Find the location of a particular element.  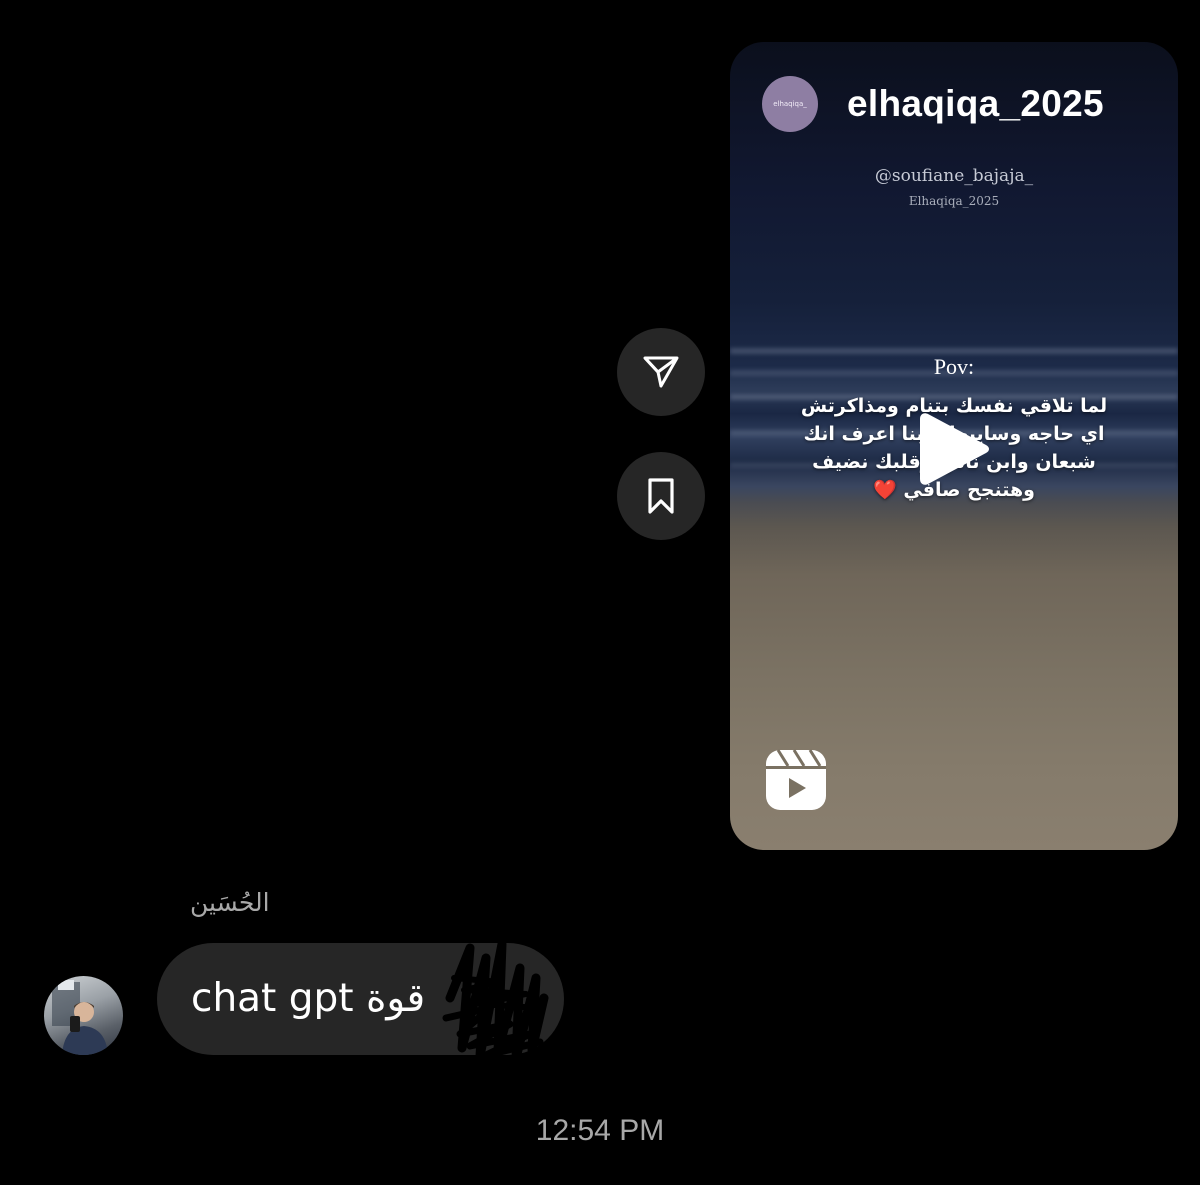

save-button is located at coordinates (661, 496).